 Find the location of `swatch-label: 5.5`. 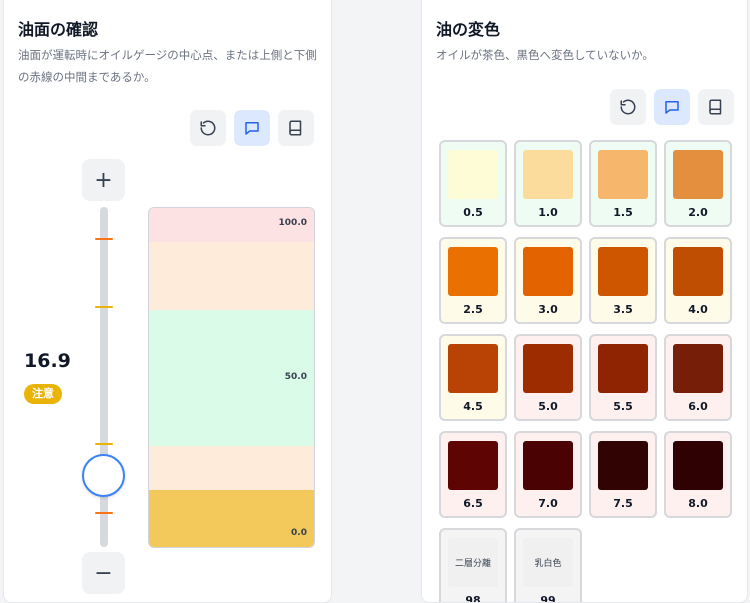

swatch-label: 5.5 is located at coordinates (623, 406).